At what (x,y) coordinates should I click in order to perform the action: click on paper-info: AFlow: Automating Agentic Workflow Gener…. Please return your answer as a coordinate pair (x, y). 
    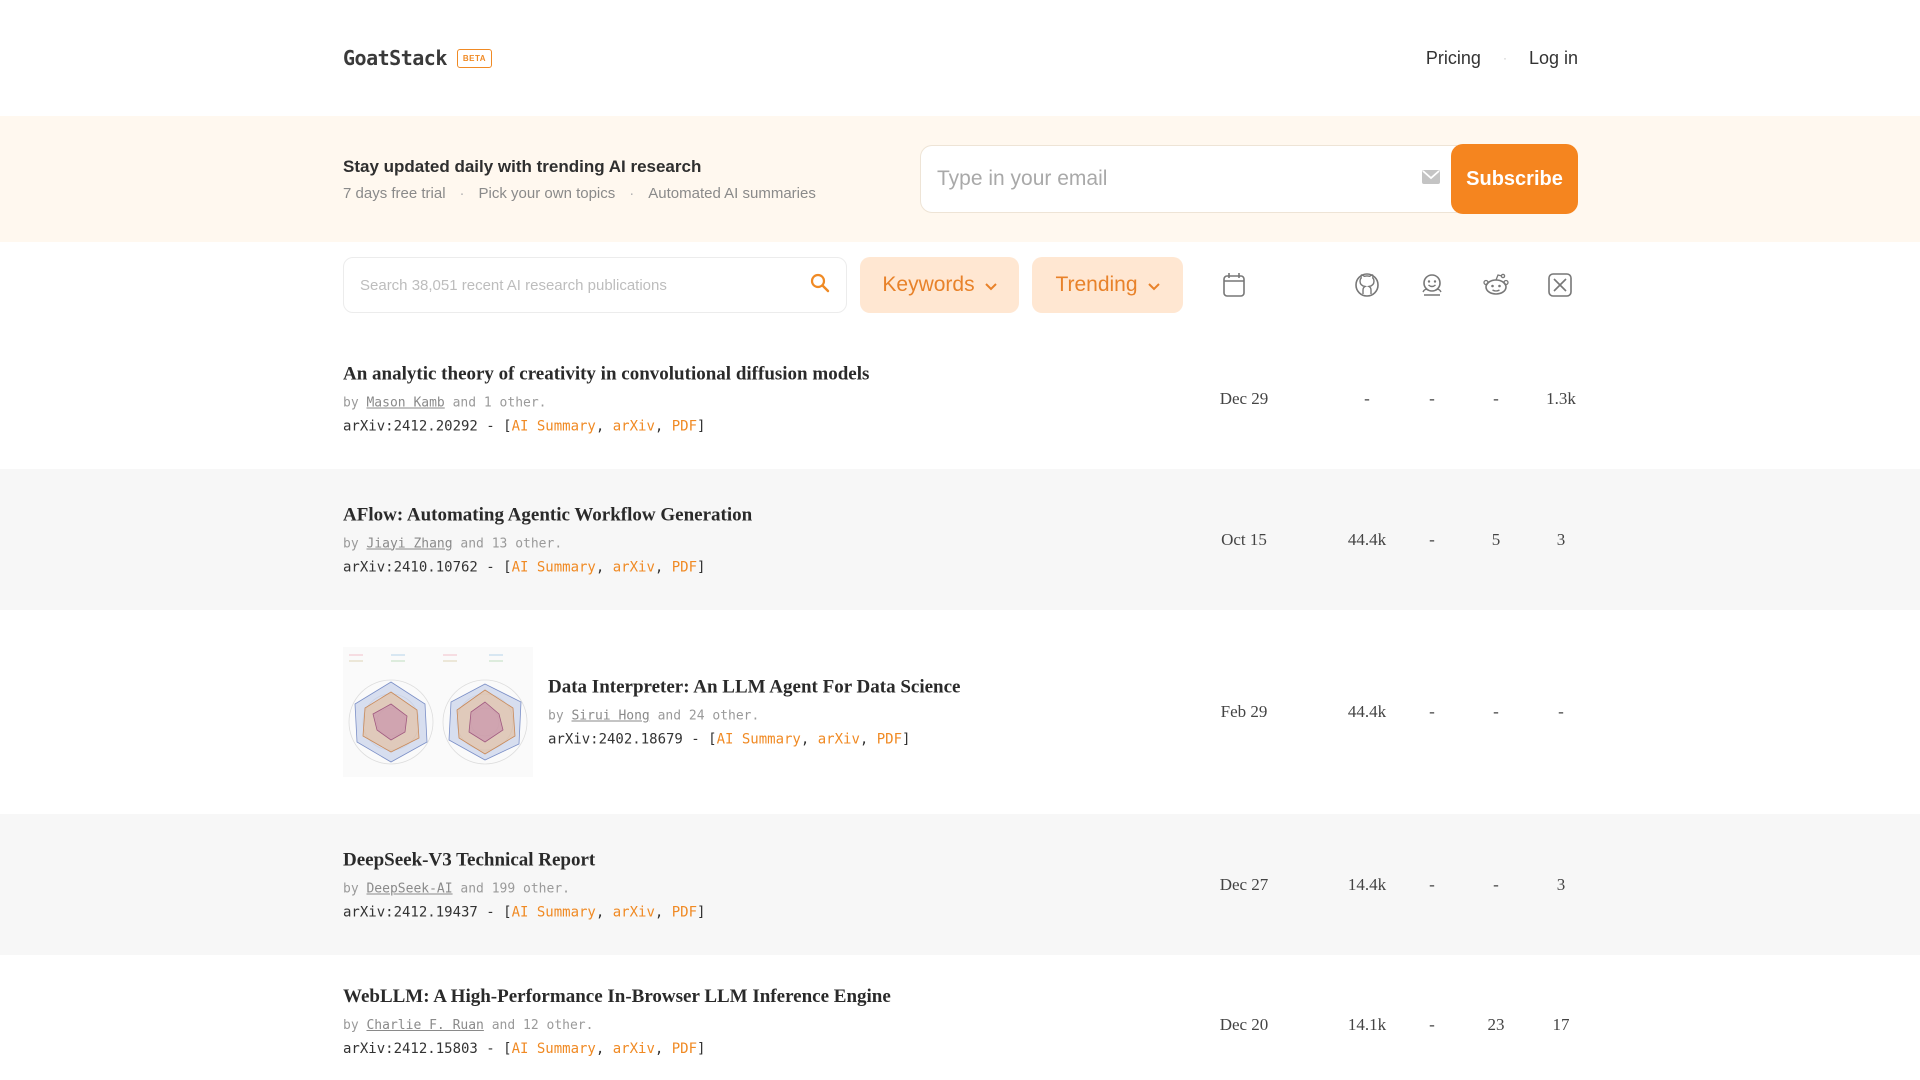
    Looking at the image, I should click on (547, 539).